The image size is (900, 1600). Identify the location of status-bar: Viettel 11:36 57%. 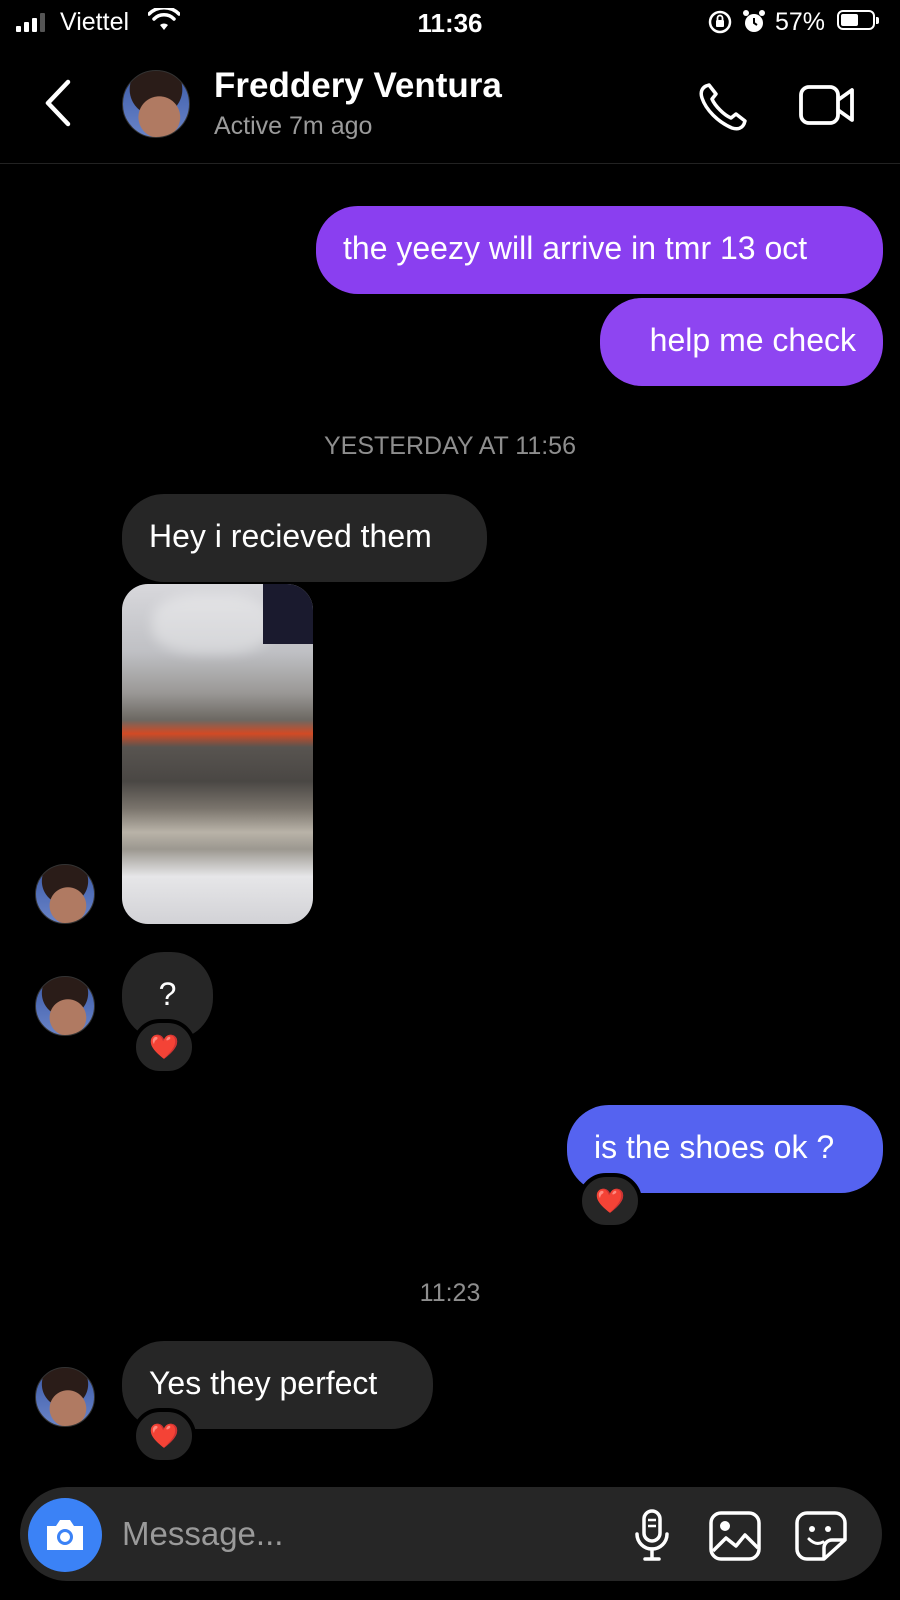
(450, 23).